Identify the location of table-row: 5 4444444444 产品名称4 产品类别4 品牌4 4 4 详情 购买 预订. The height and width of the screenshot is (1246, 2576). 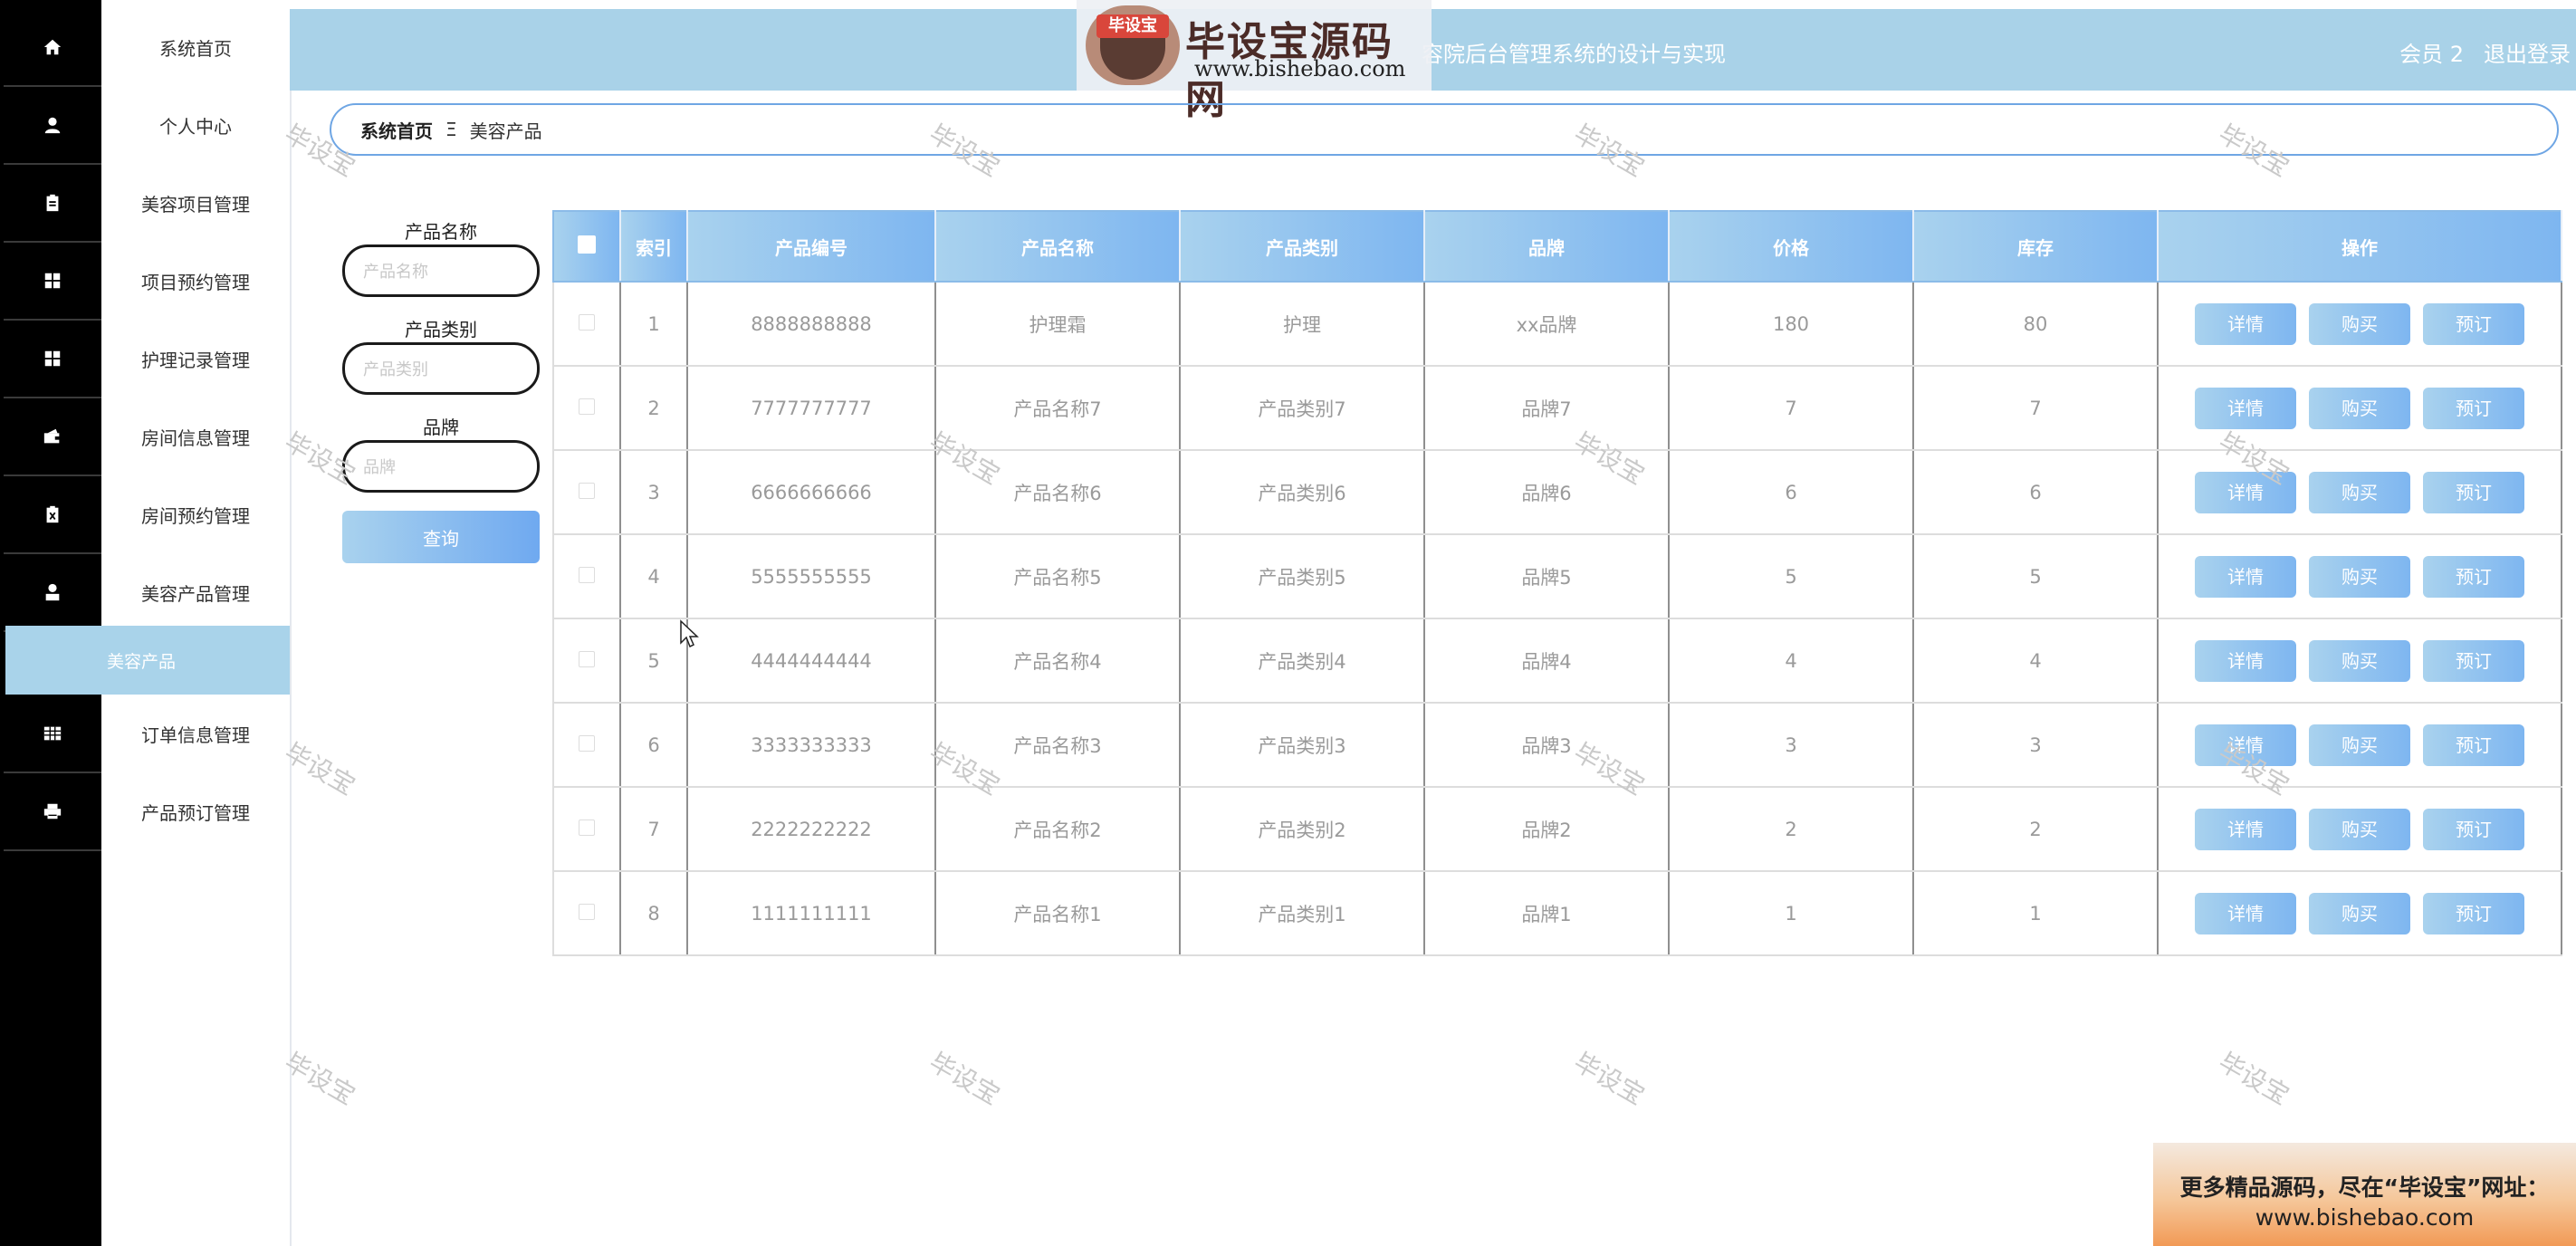
(1557, 661).